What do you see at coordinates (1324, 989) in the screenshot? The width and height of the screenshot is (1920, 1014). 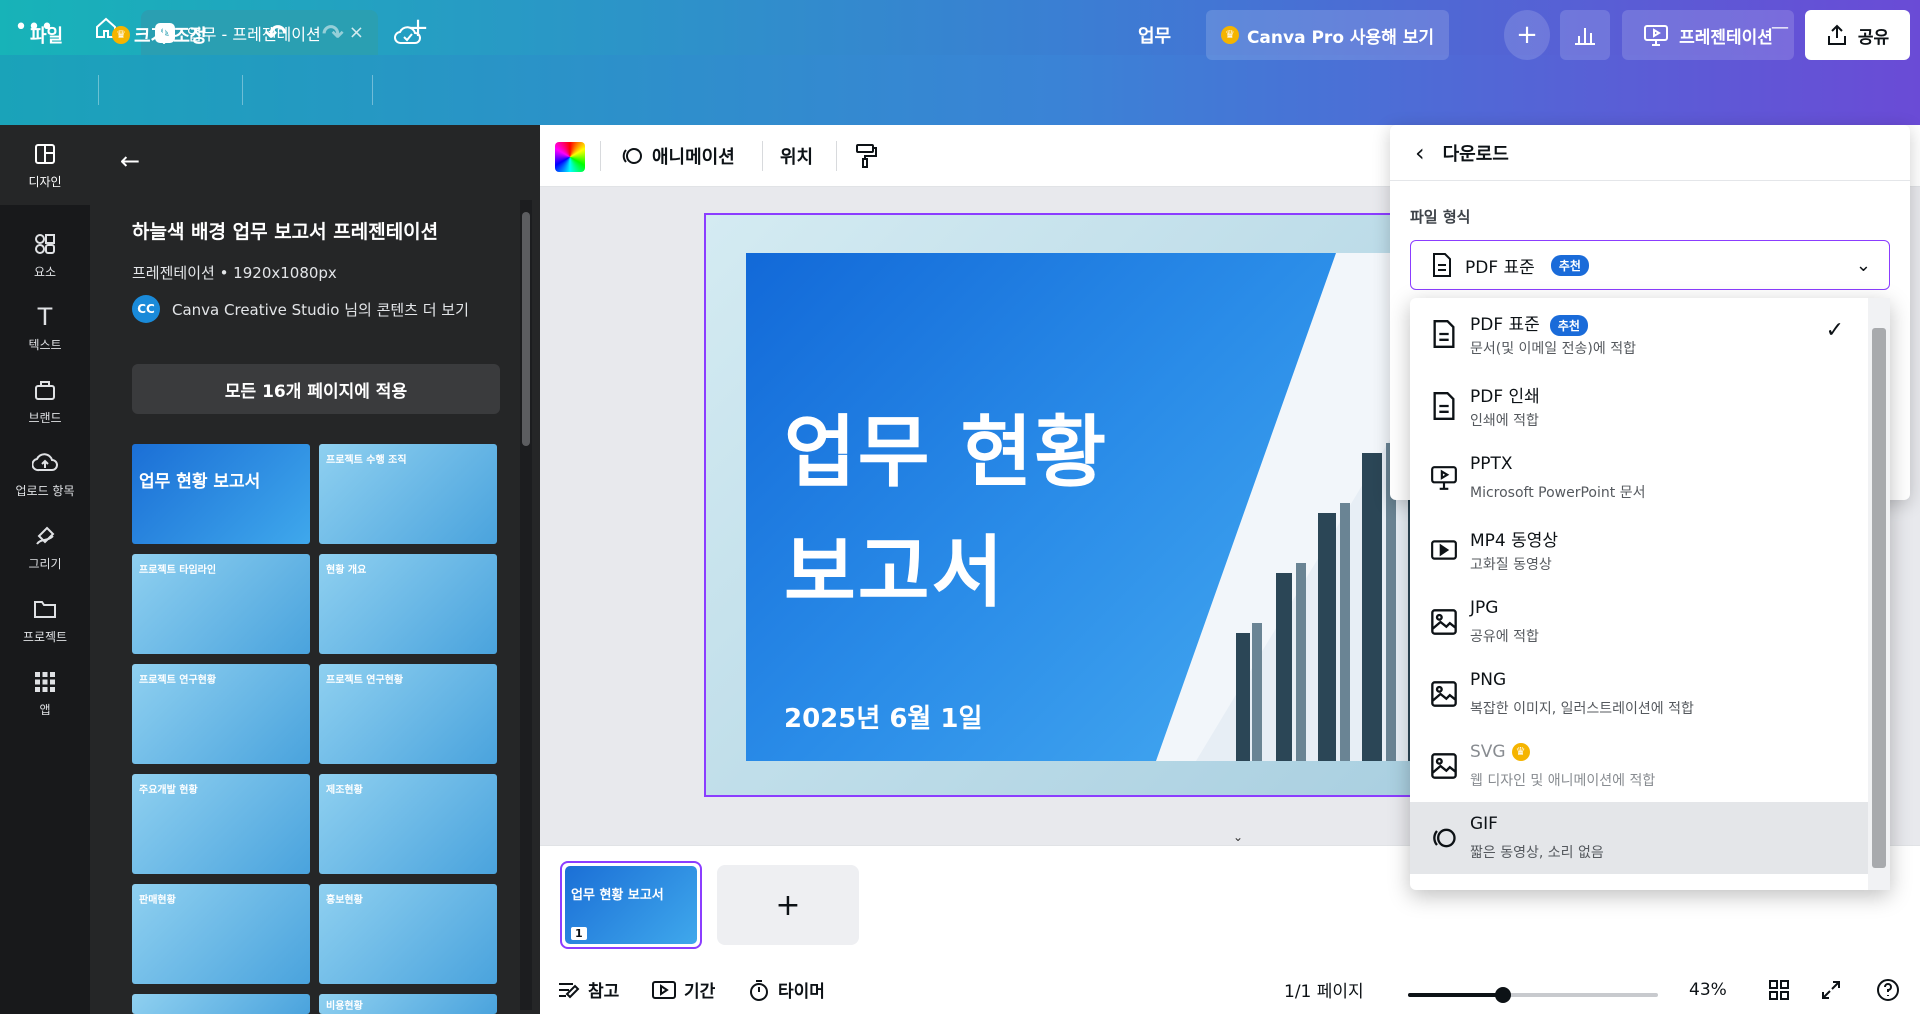 I see `page-count: 1/1 페이지` at bounding box center [1324, 989].